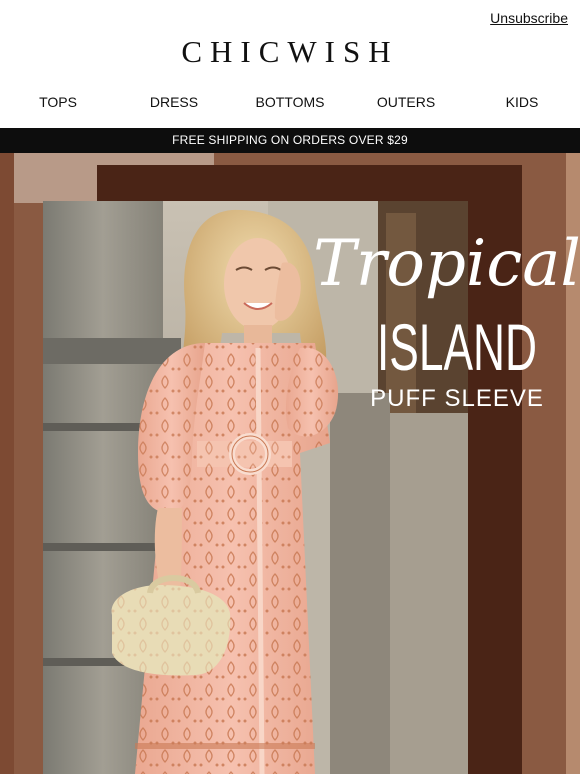 This screenshot has height=774, width=580. I want to click on nav-bottoms: BOTTOMS, so click(290, 102).